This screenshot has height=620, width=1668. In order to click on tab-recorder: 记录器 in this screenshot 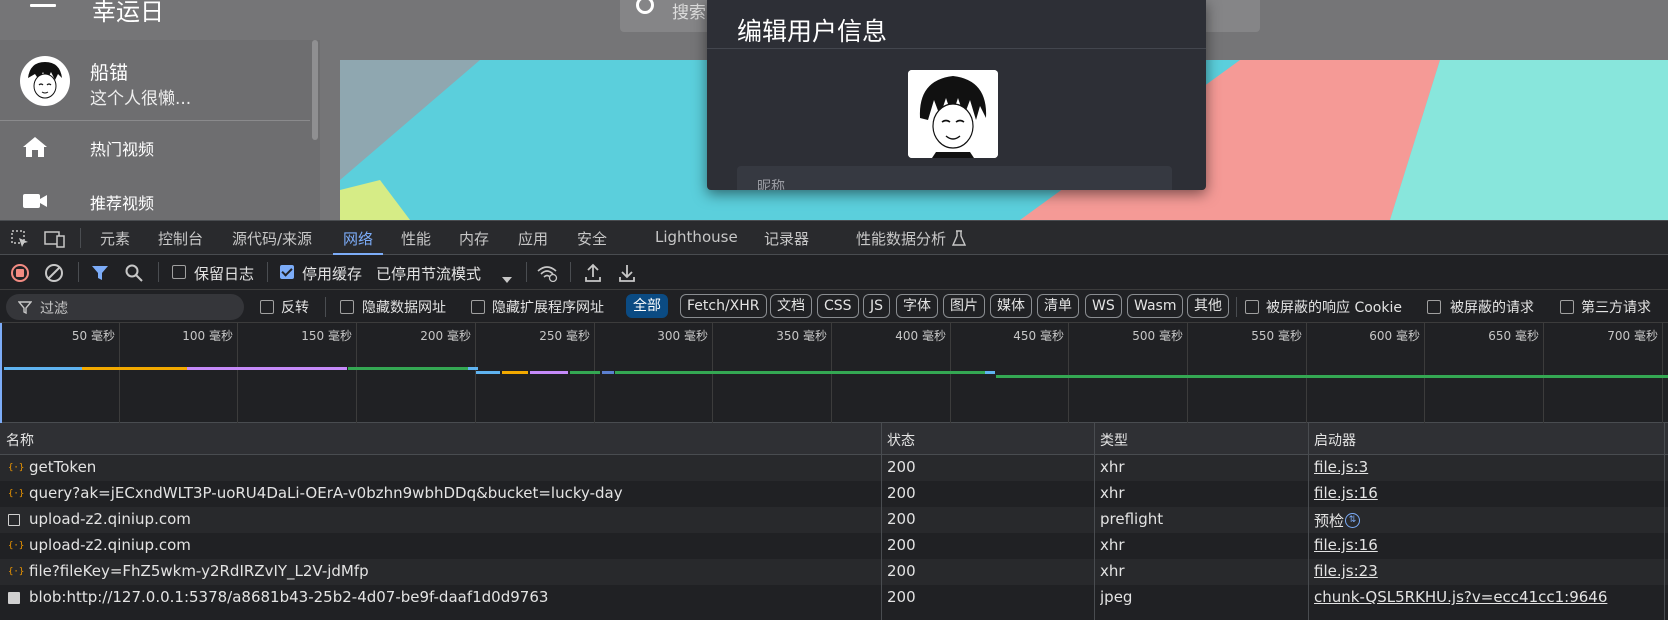, I will do `click(786, 238)`.